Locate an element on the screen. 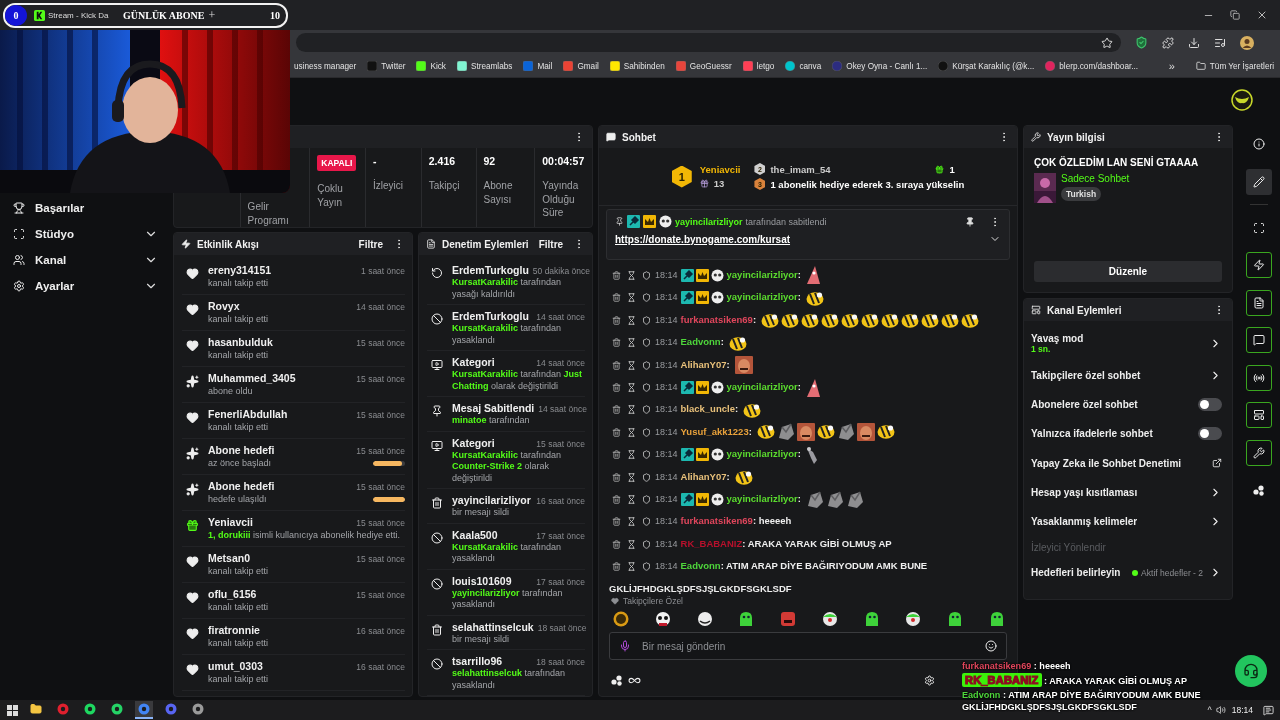 Image resolution: width=1280 pixels, height=720 pixels. support-button is located at coordinates (1251, 671).